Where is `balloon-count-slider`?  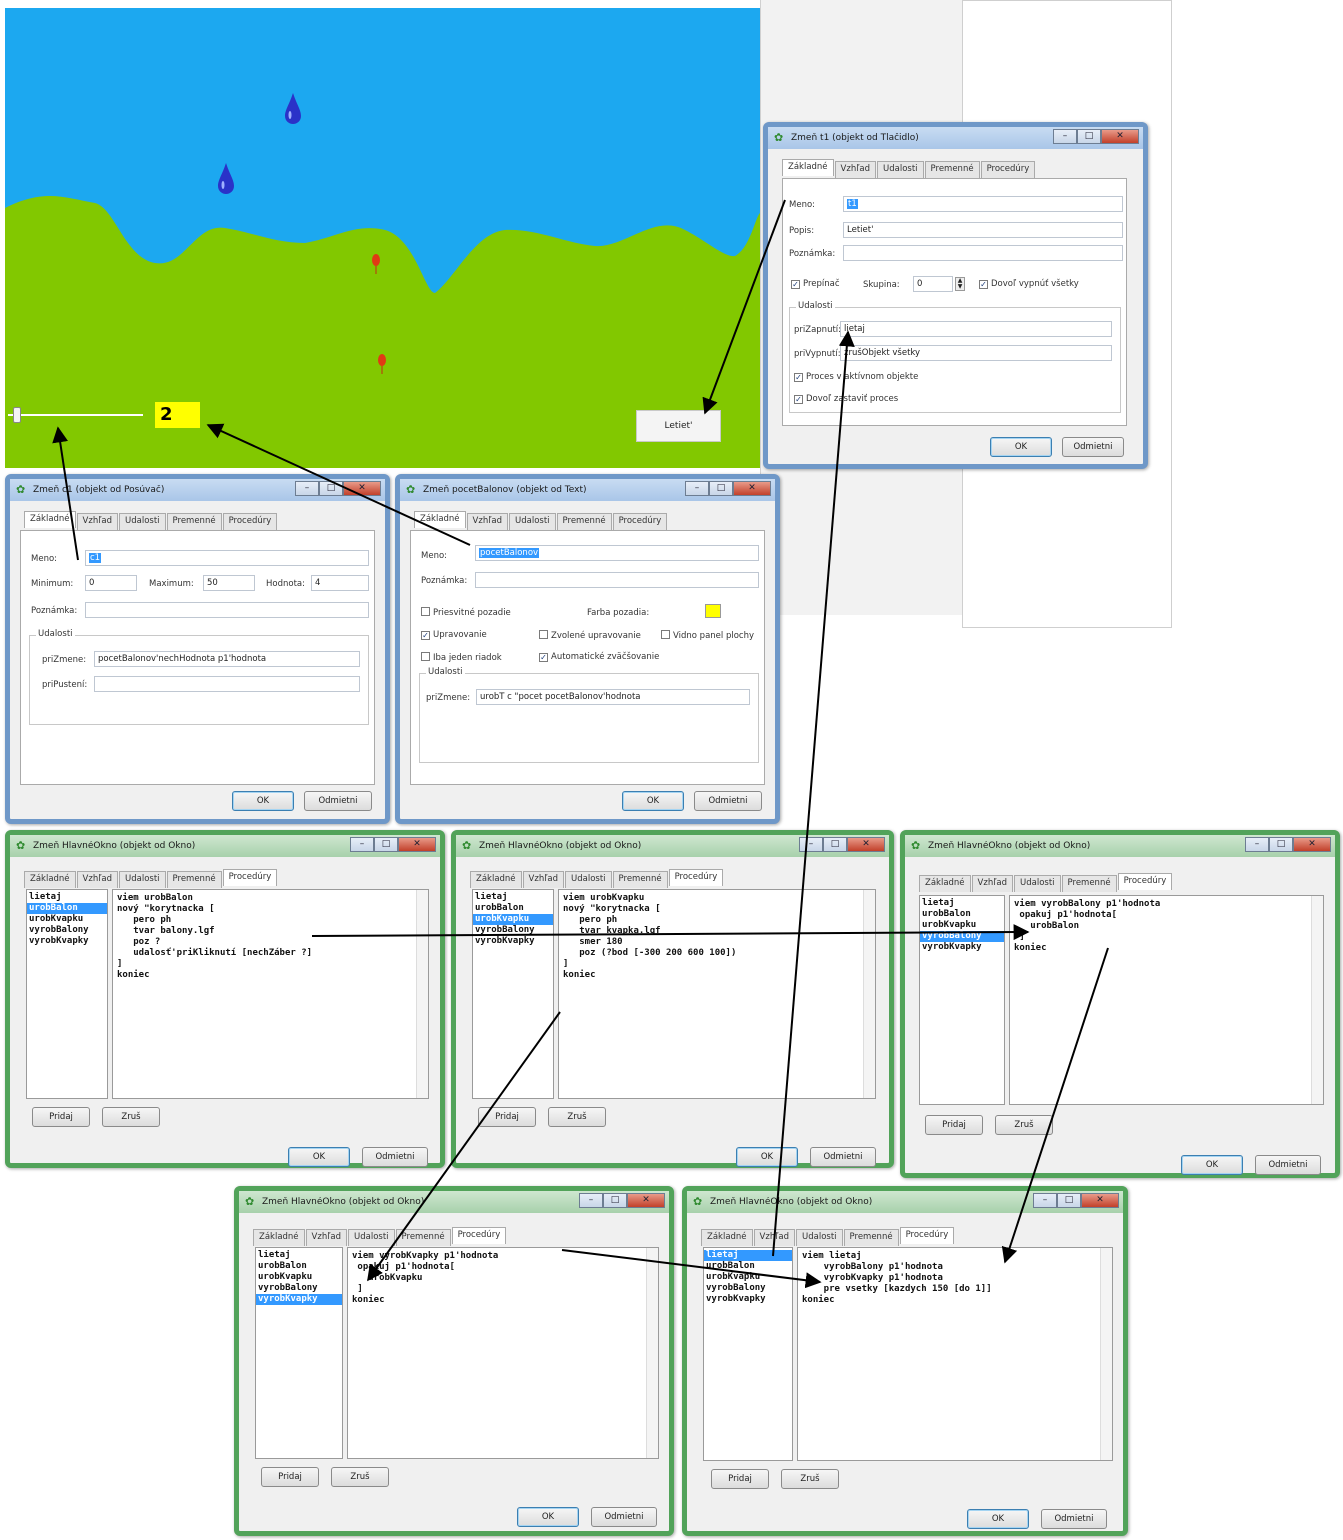
balloon-count-slider is located at coordinates (75, 415).